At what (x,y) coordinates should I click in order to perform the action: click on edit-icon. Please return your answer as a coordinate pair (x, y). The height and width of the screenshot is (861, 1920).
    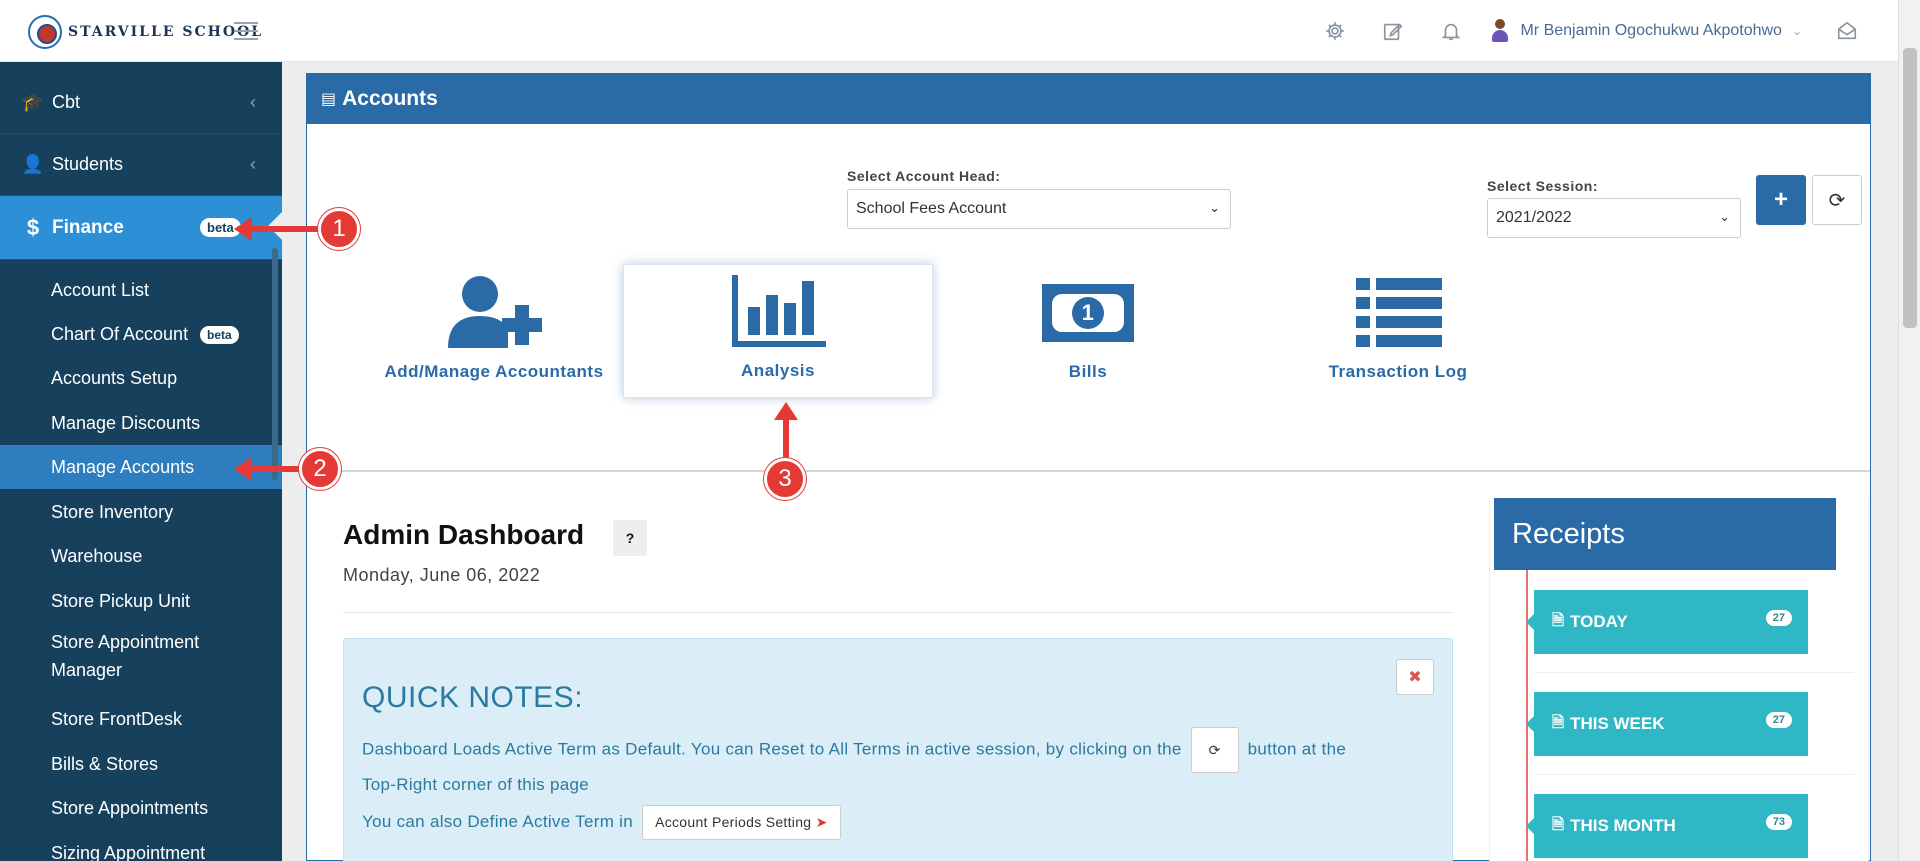
    Looking at the image, I should click on (1393, 31).